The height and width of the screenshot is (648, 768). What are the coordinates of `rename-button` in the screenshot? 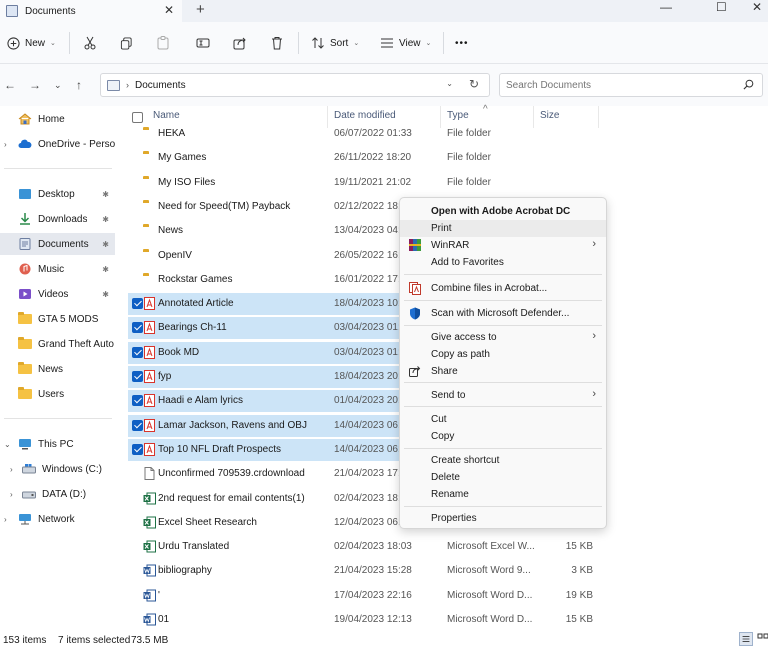 It's located at (203, 43).